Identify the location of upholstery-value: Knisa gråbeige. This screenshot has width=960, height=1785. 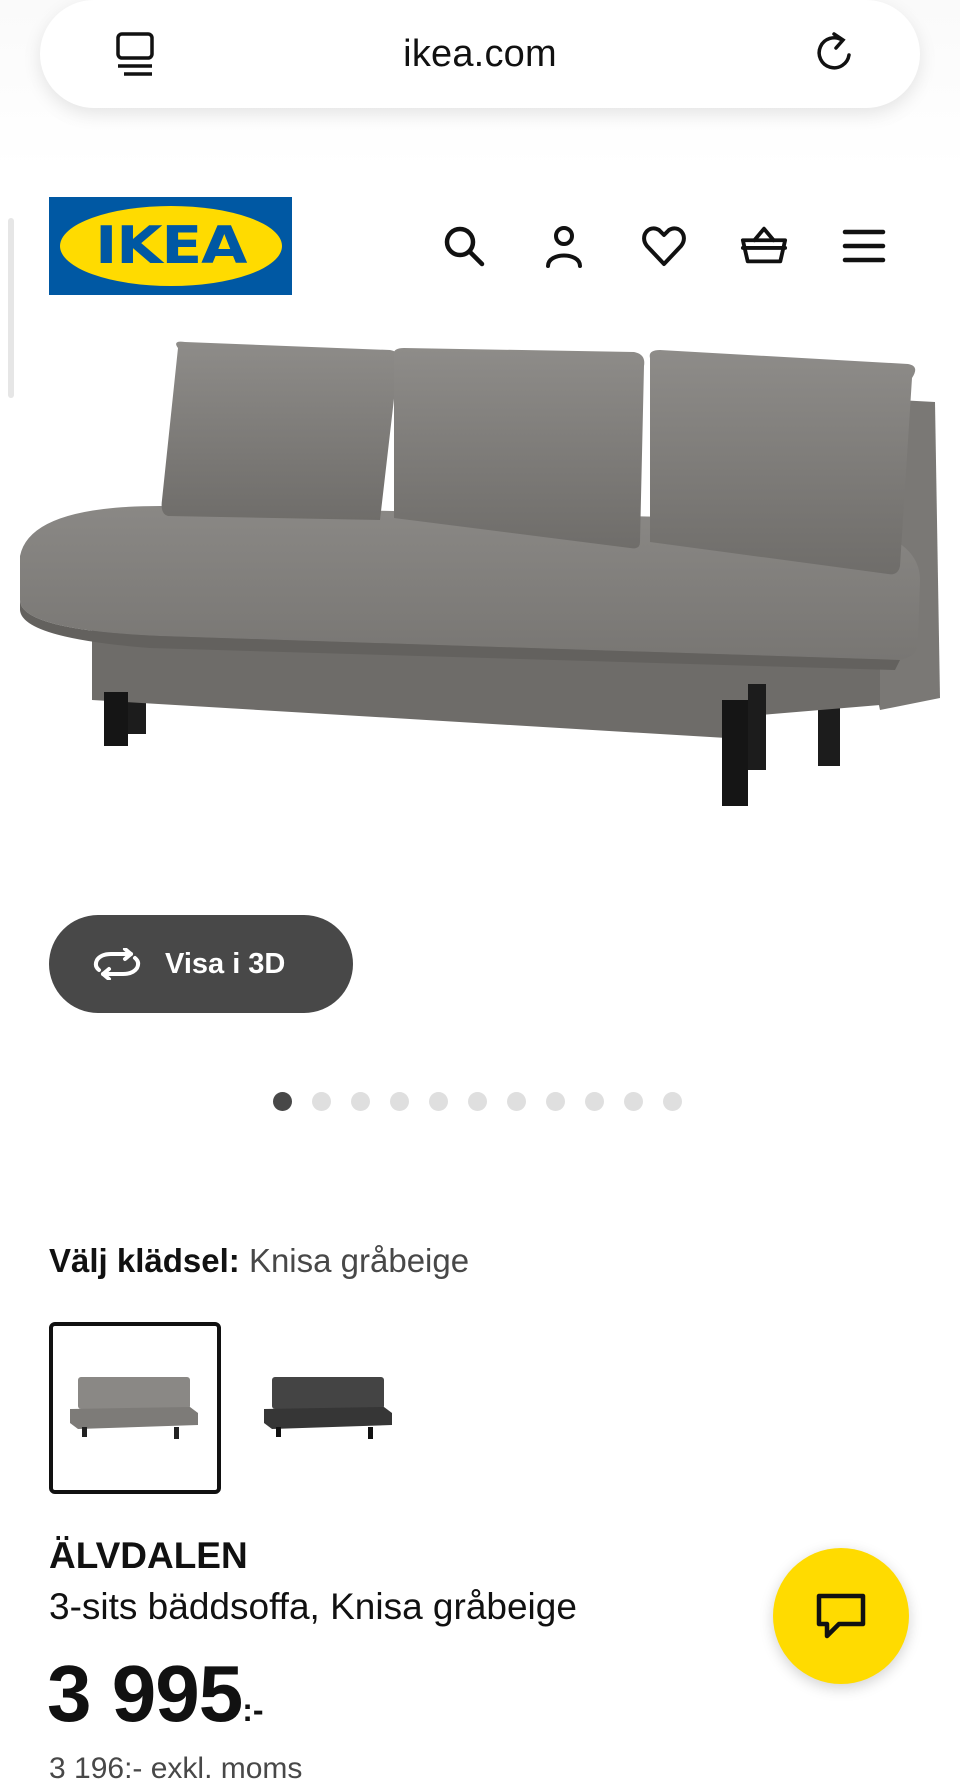
(359, 1260).